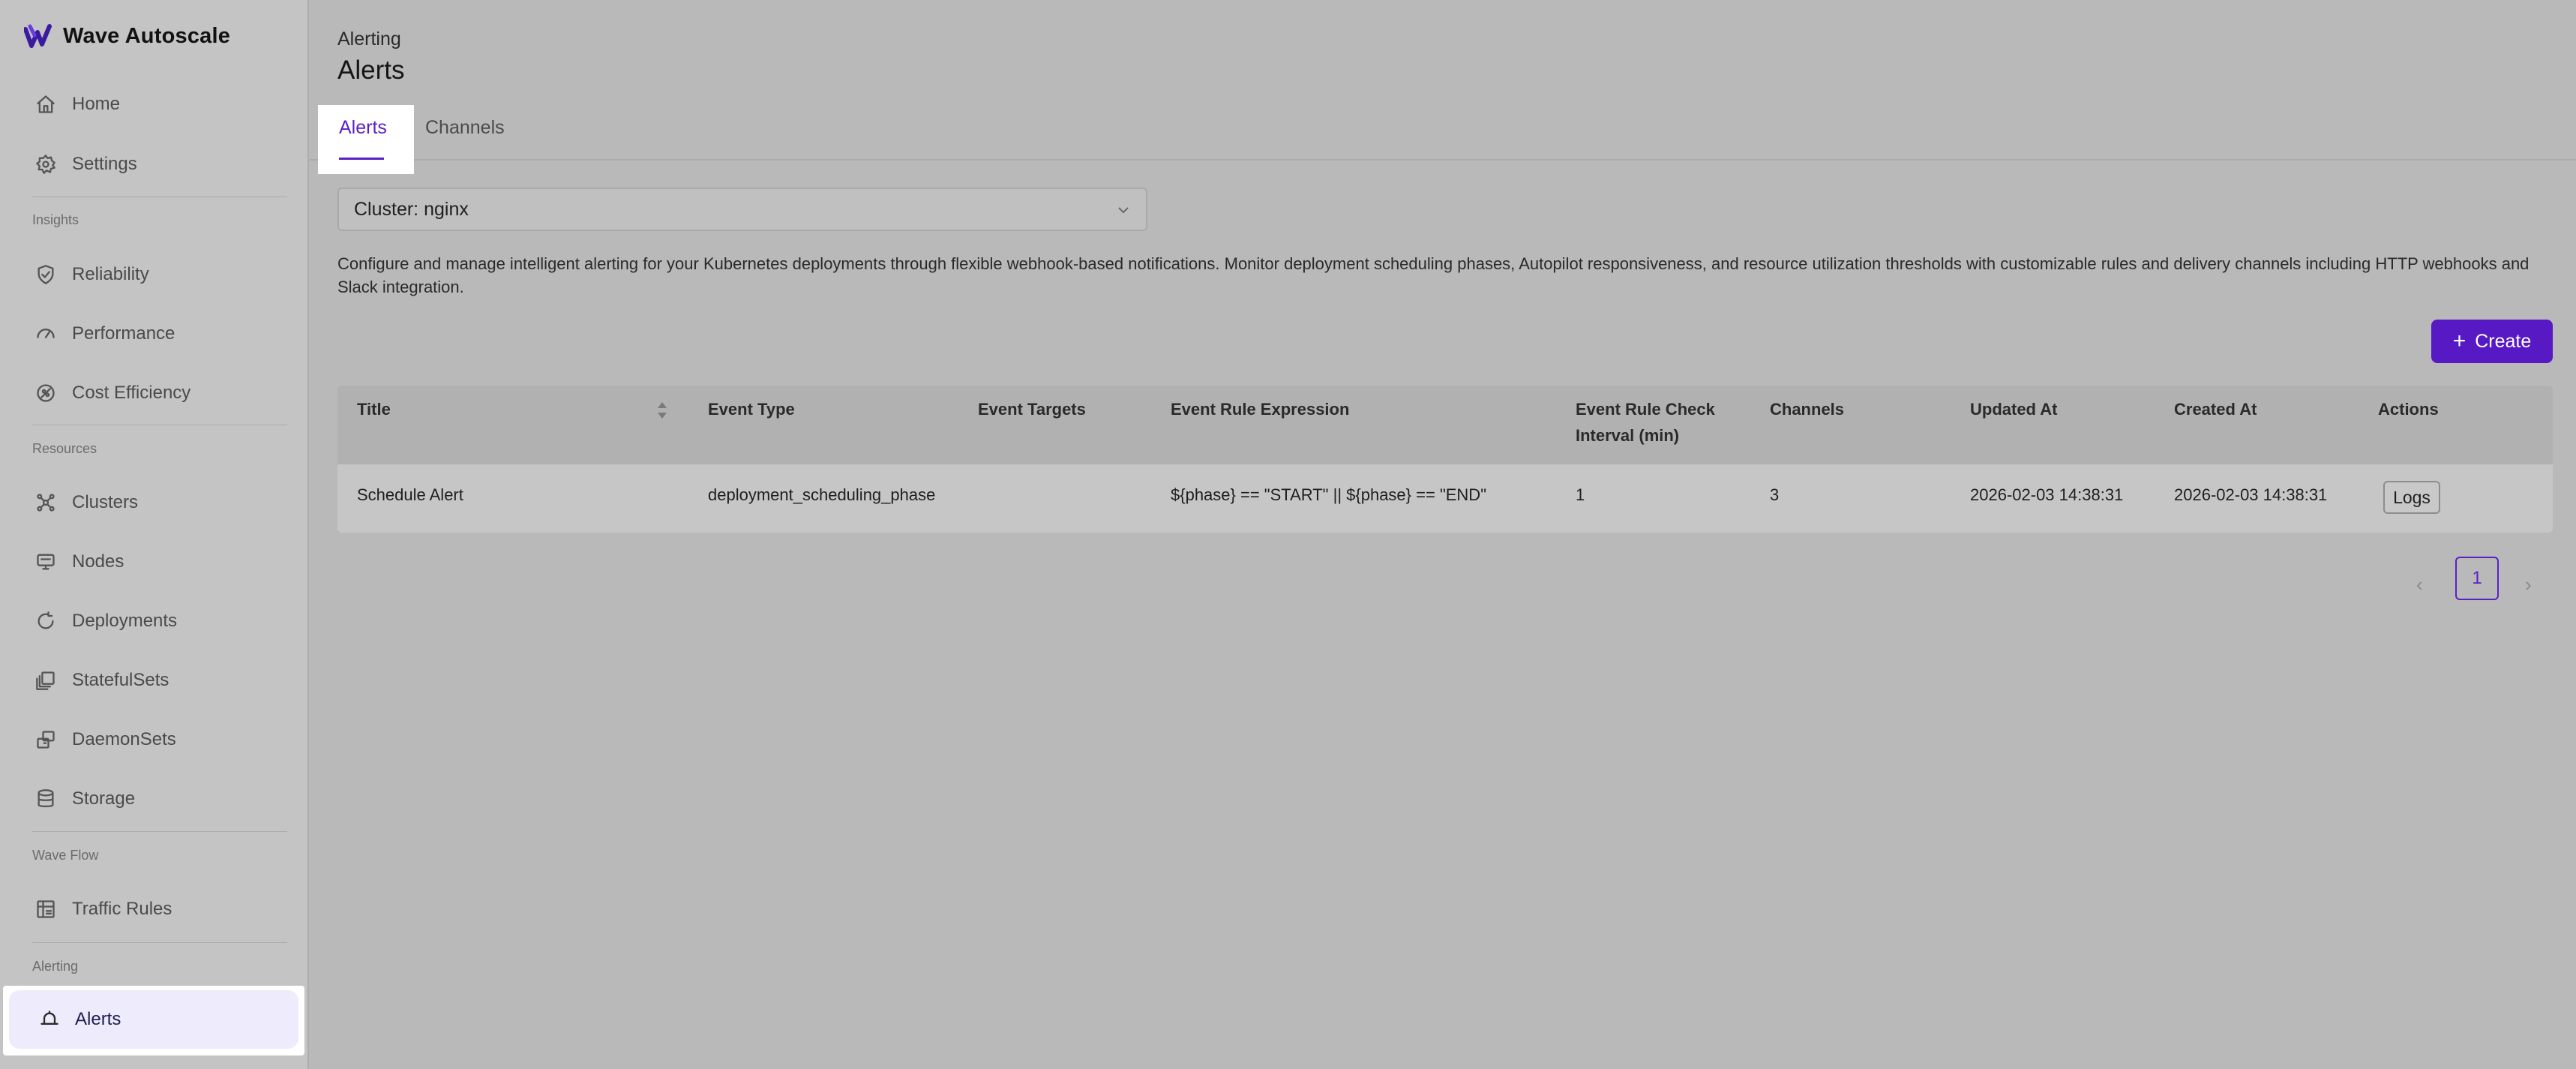  I want to click on sidebar-item-label: Performance, so click(124, 333).